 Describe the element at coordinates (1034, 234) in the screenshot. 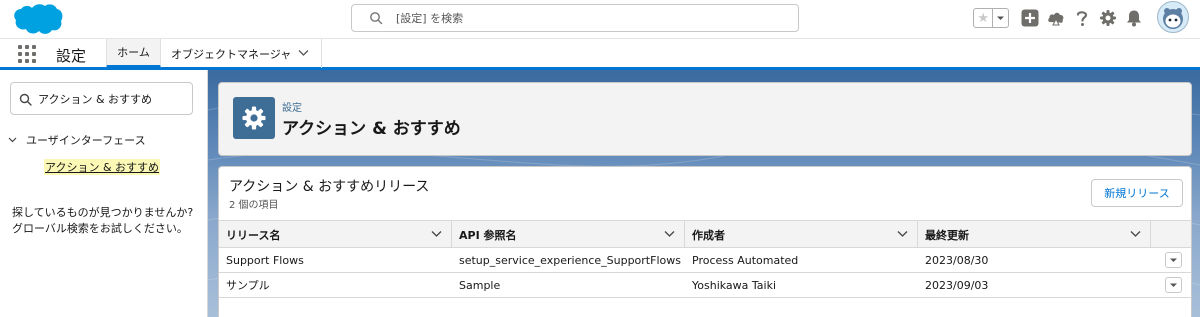

I see `column-header-last-modified: 最終更新` at that location.